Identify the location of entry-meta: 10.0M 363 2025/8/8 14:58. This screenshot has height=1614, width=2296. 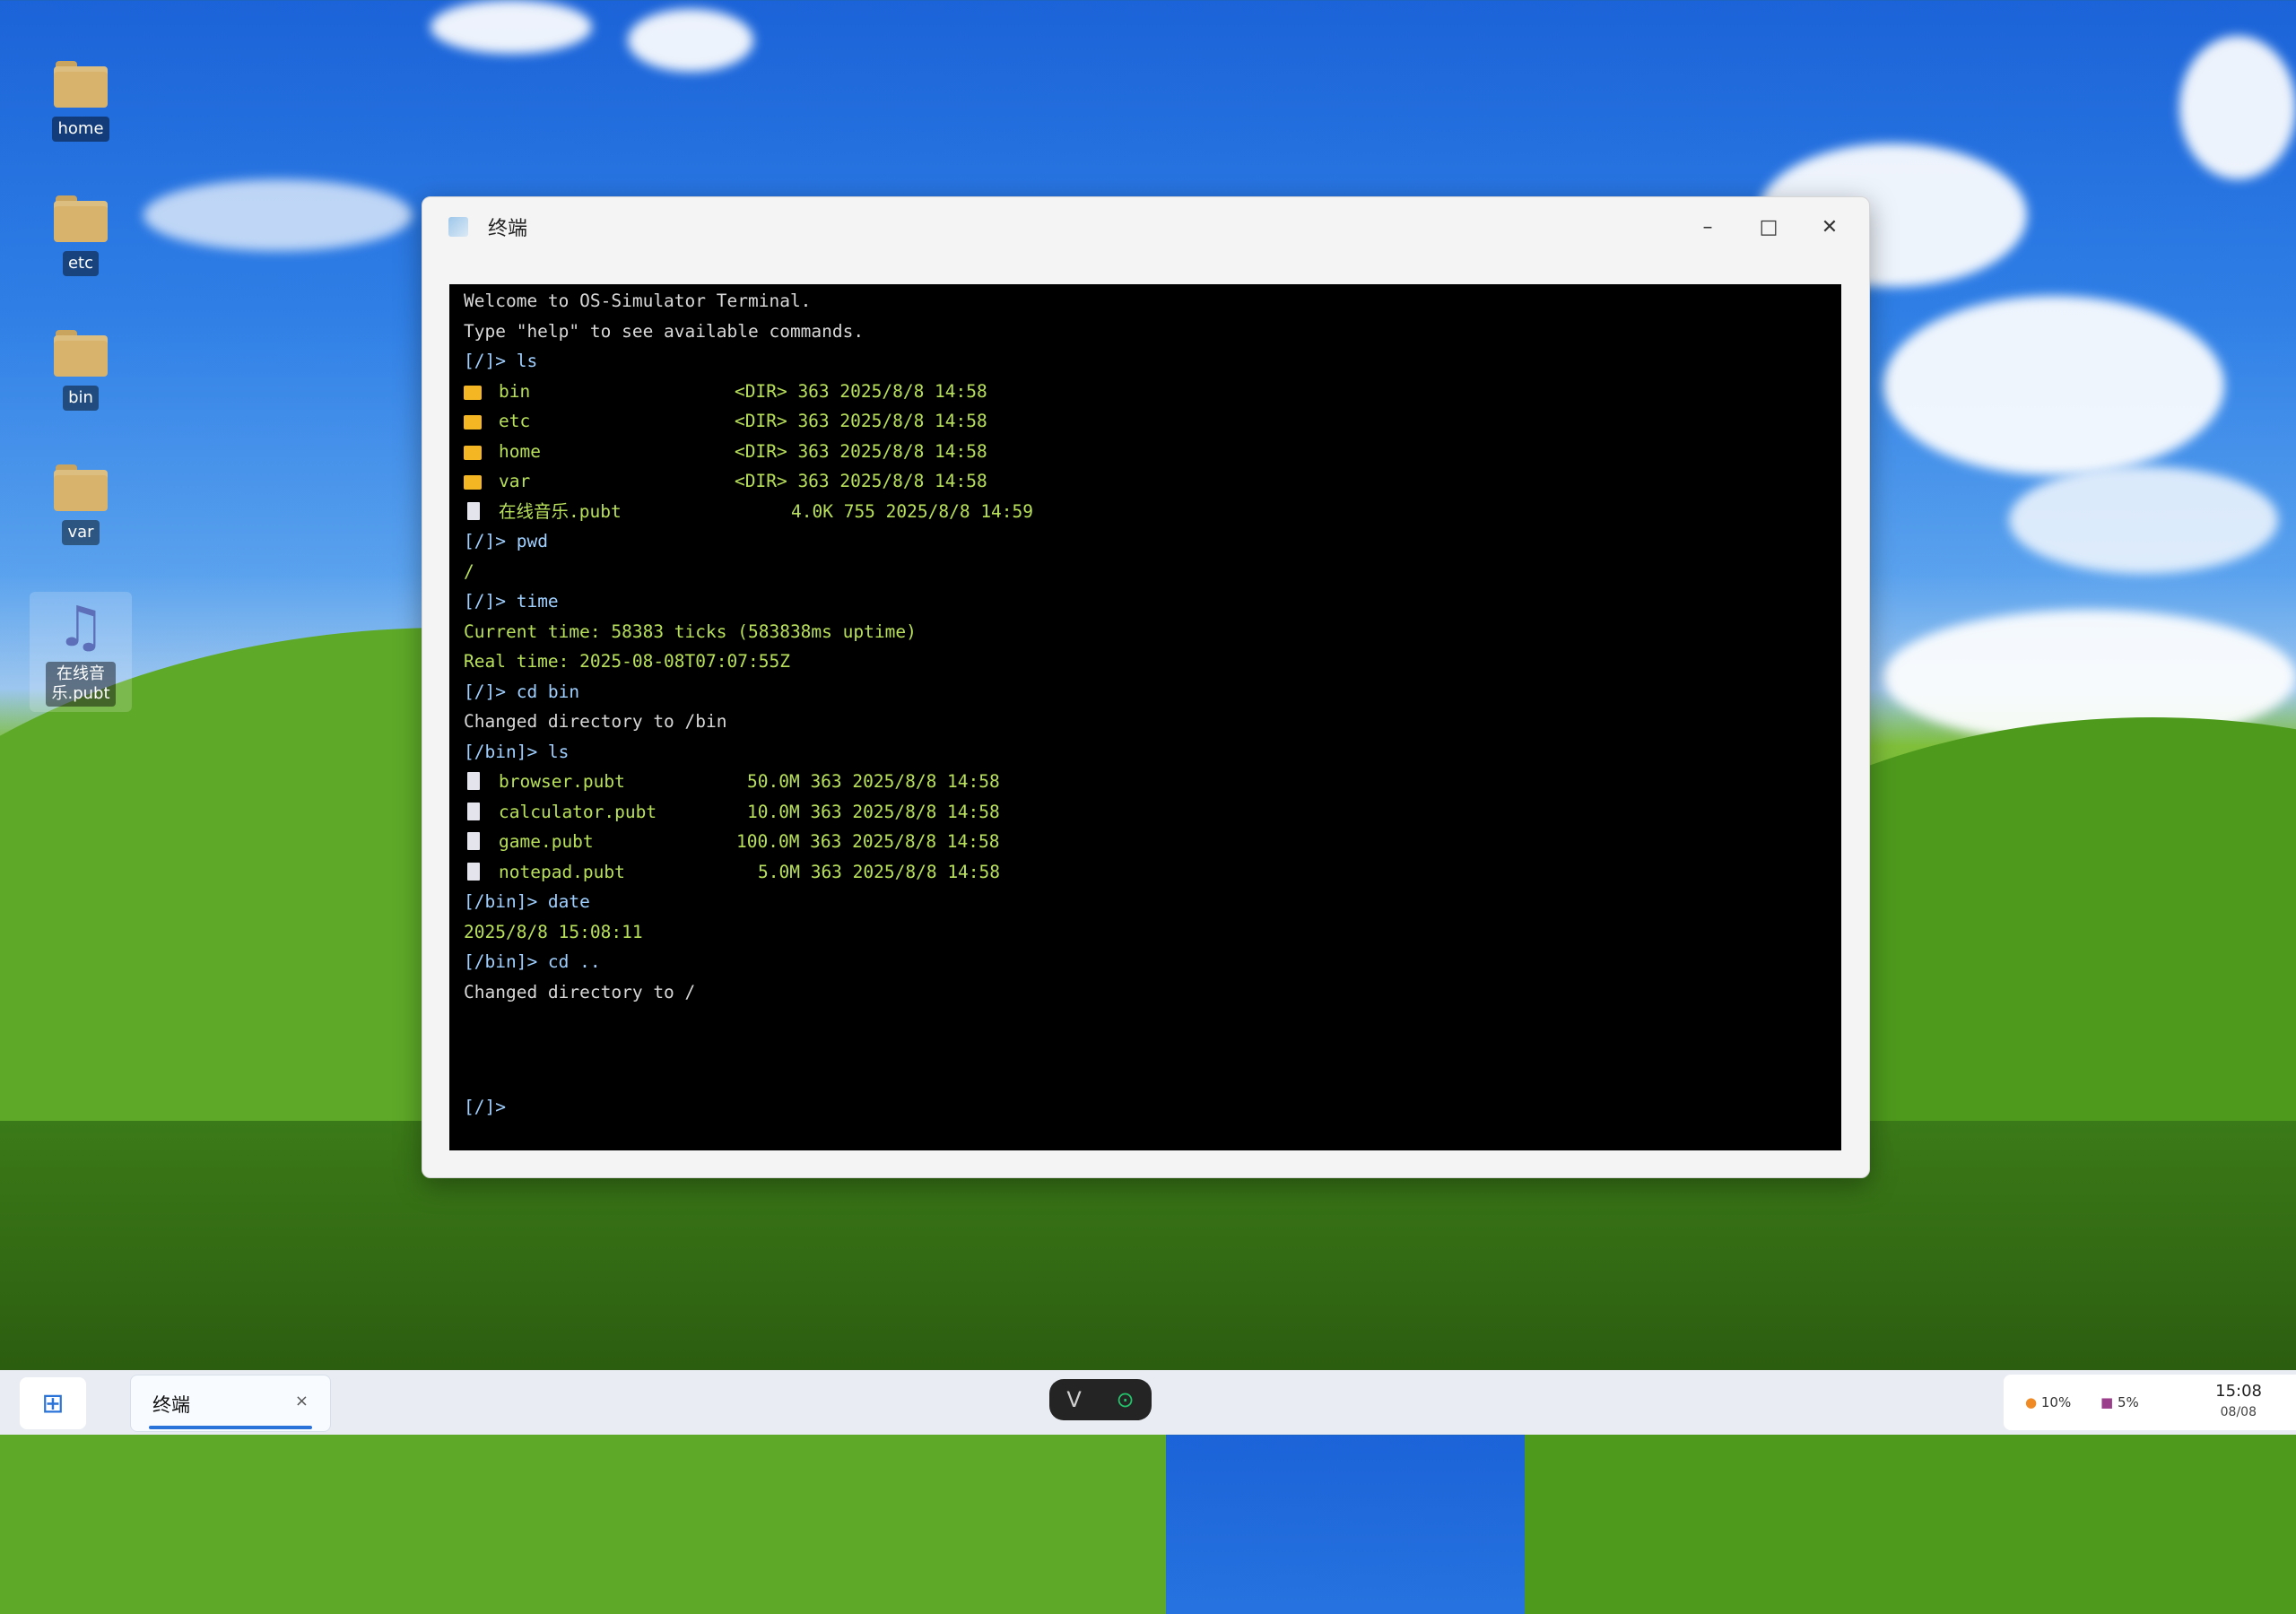
(873, 812).